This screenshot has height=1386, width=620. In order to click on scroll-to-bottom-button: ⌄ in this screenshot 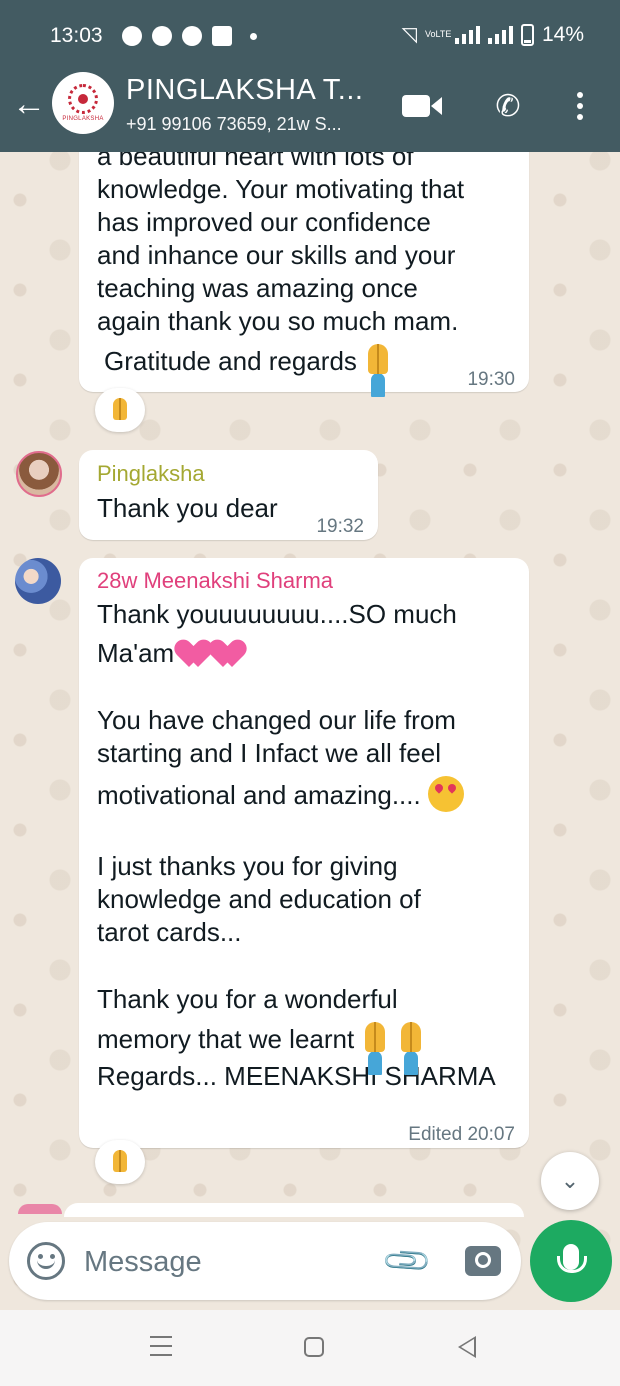, I will do `click(570, 1181)`.